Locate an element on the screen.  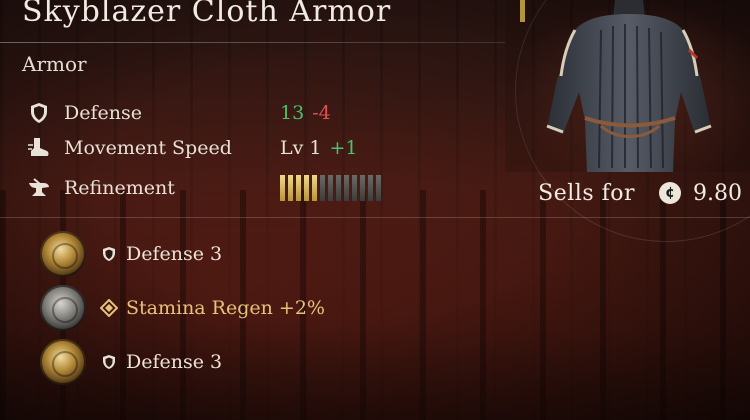
refinement-bars is located at coordinates (330, 188).